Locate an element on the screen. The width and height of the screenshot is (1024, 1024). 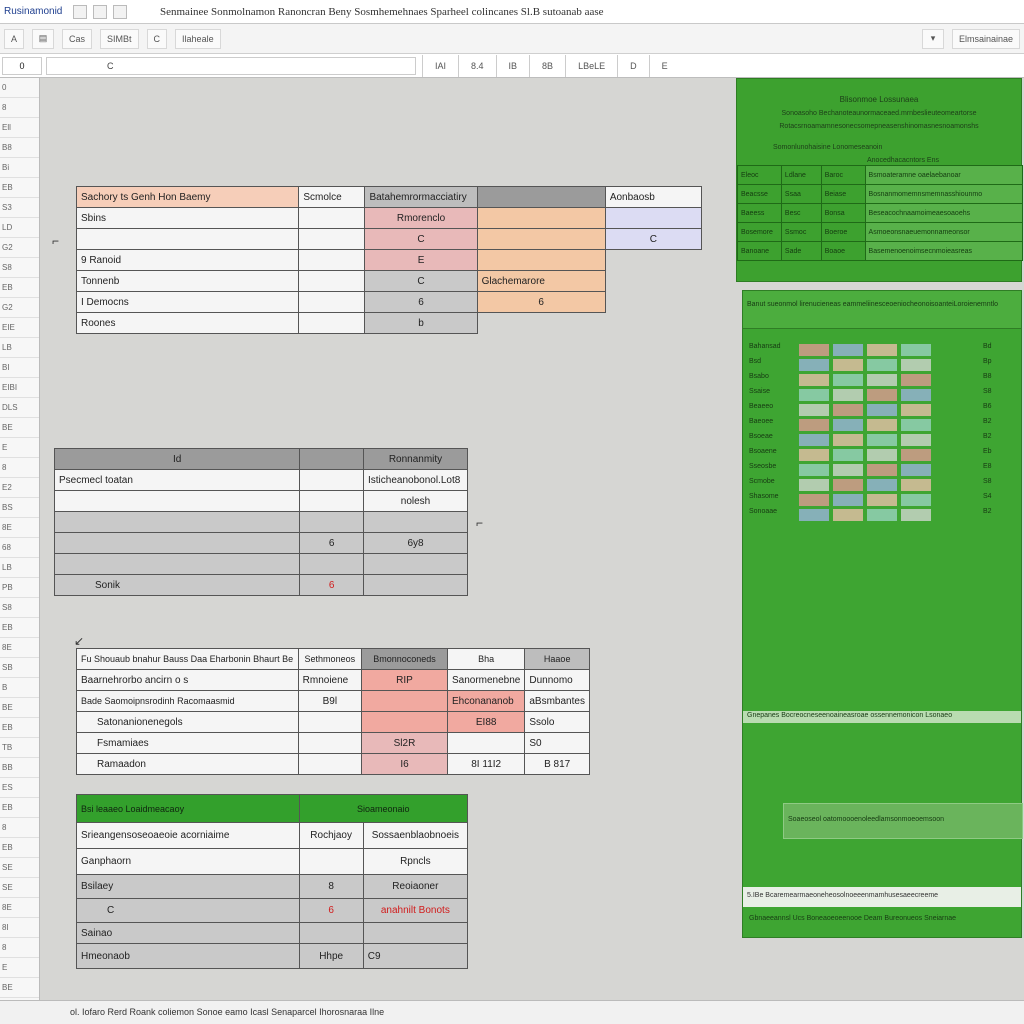
table-cell: Sossaenblaobnoeis is located at coordinates (415, 835).